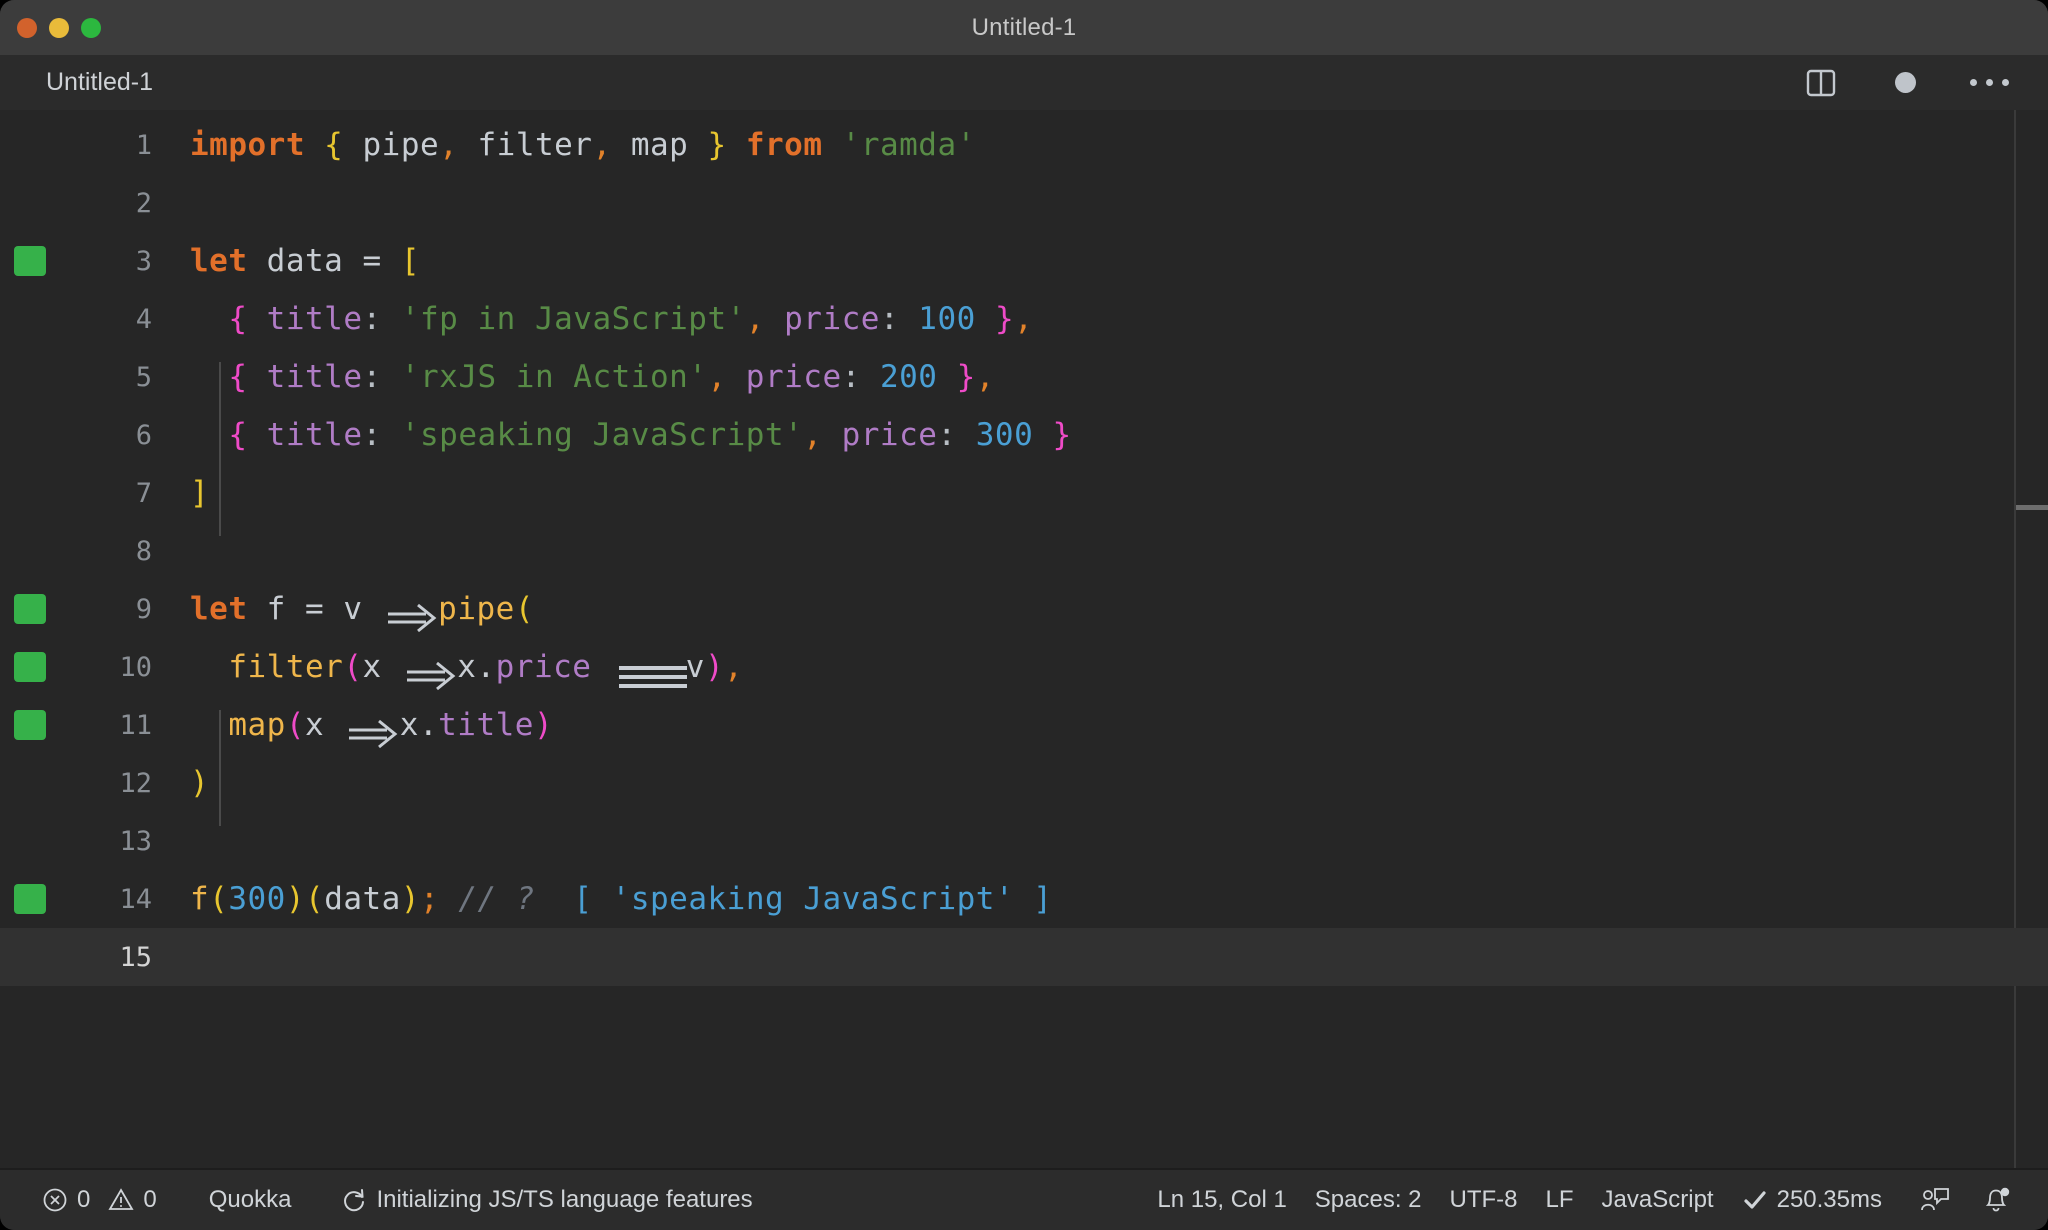  I want to click on status-language-mode: JavaScript, so click(1658, 1200).